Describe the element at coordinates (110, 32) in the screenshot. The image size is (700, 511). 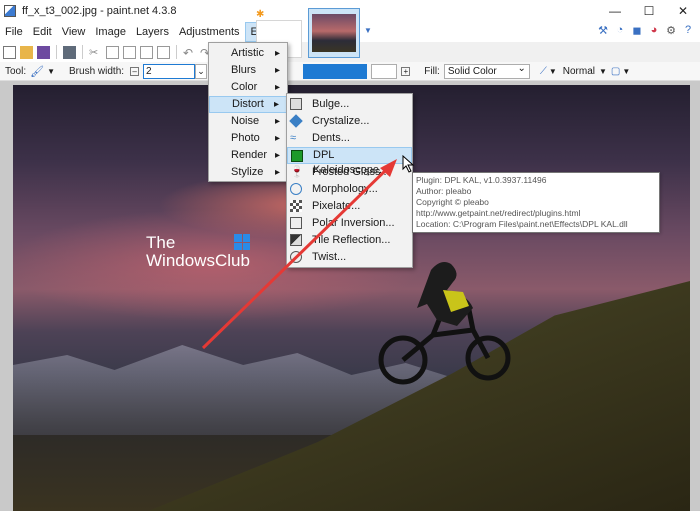
I see `menu-image: Image` at that location.